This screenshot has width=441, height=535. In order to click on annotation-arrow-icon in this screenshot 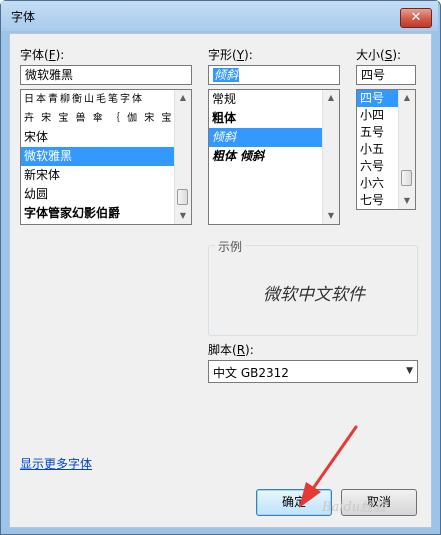, I will do `click(328, 466)`.